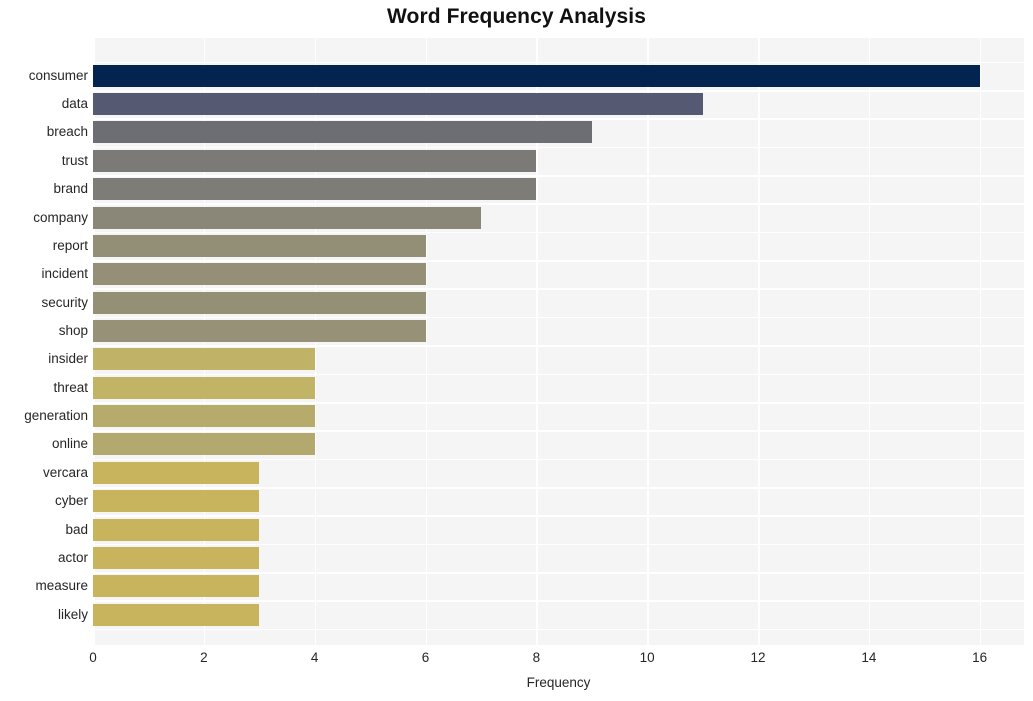 The image size is (1033, 701). What do you see at coordinates (314, 657) in the screenshot?
I see `x-axis-tick-label: 4` at bounding box center [314, 657].